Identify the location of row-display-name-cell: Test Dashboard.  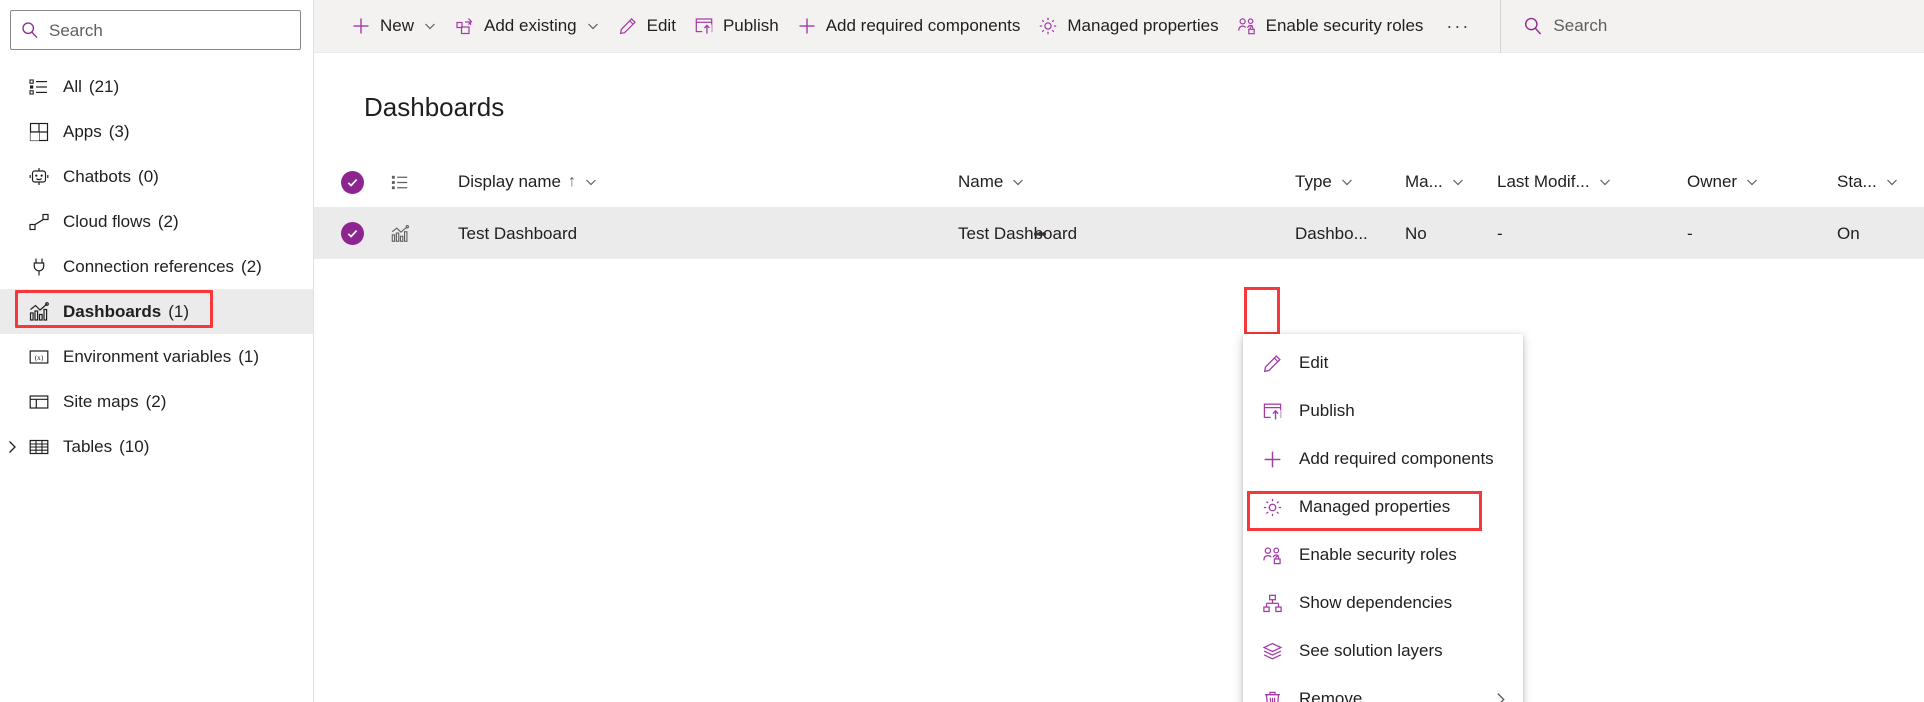
(748, 233).